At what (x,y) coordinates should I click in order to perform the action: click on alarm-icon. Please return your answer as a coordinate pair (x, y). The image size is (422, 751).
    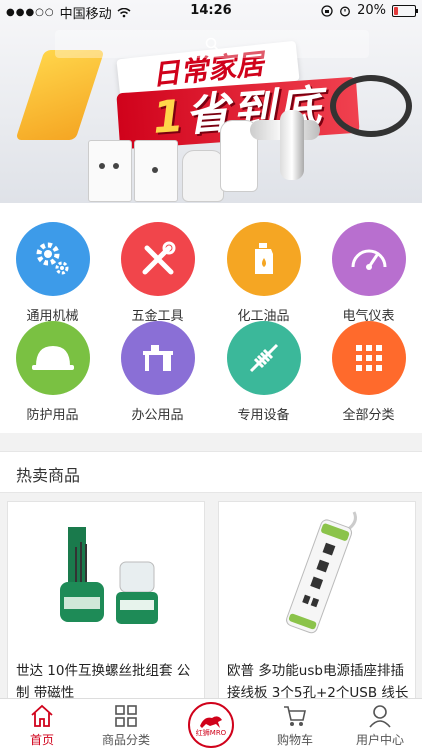
    Looking at the image, I should click on (345, 11).